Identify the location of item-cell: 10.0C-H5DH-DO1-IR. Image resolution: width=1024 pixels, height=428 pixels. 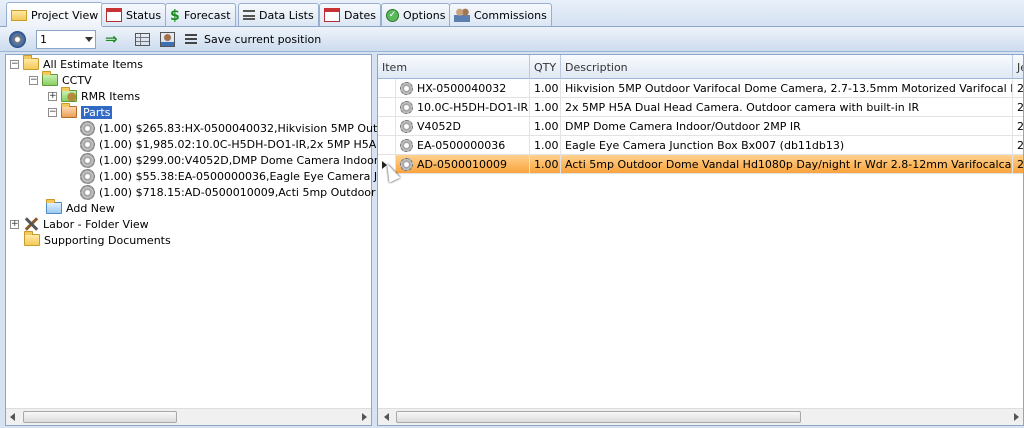
(463, 107).